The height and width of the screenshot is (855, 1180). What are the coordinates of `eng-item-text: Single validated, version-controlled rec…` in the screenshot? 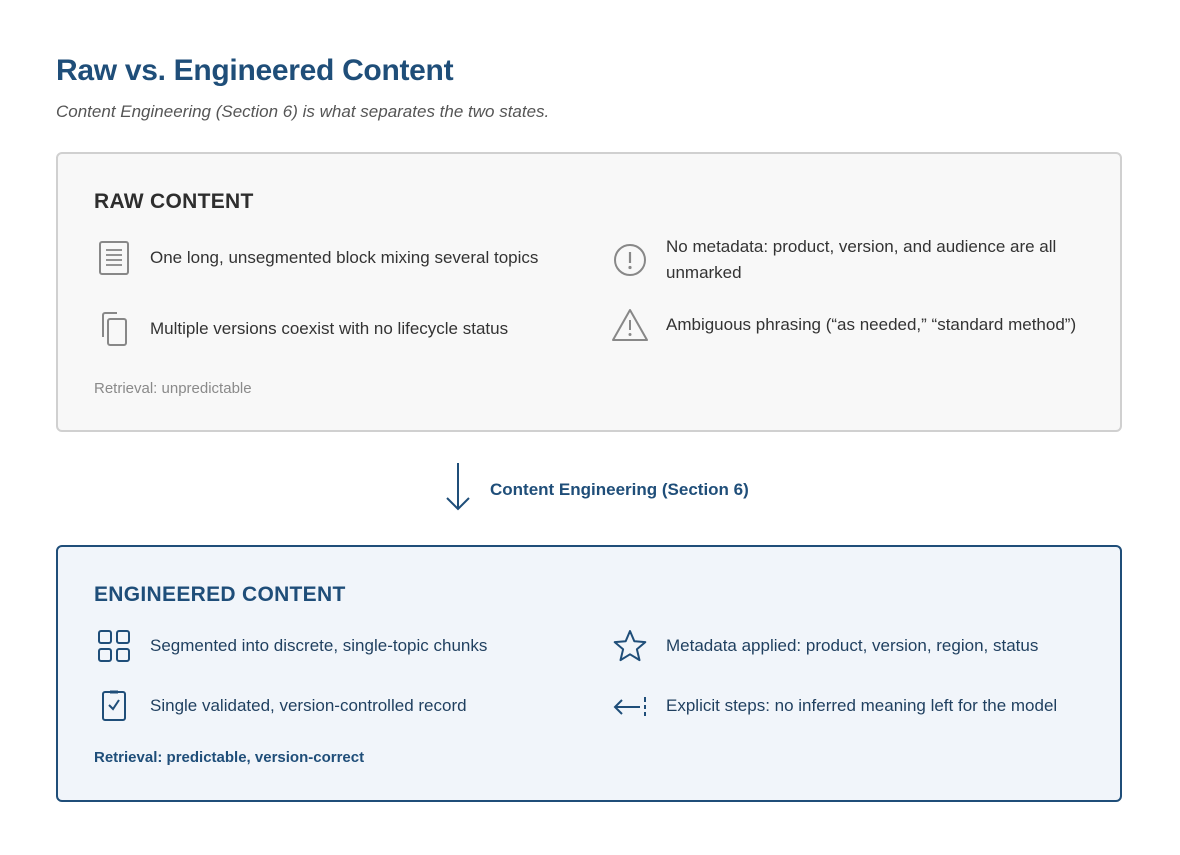 It's located at (308, 705).